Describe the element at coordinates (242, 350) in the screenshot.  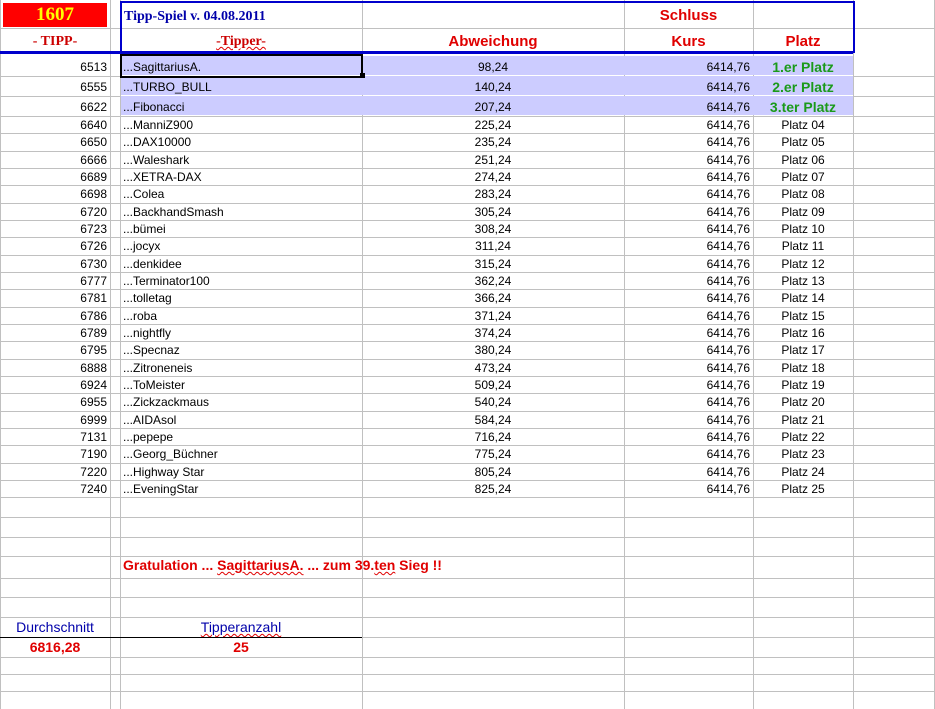
I see `tipper-cell: ...Specnaz` at that location.